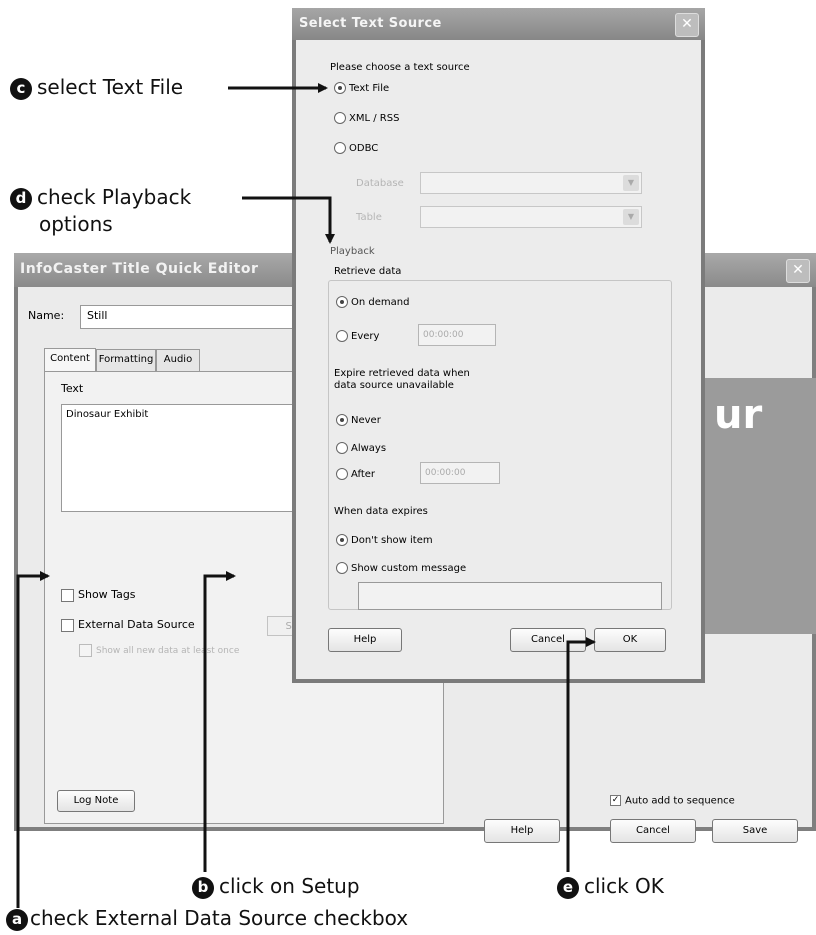  What do you see at coordinates (370, 23) in the screenshot?
I see `dialog-title: Select Text Source` at bounding box center [370, 23].